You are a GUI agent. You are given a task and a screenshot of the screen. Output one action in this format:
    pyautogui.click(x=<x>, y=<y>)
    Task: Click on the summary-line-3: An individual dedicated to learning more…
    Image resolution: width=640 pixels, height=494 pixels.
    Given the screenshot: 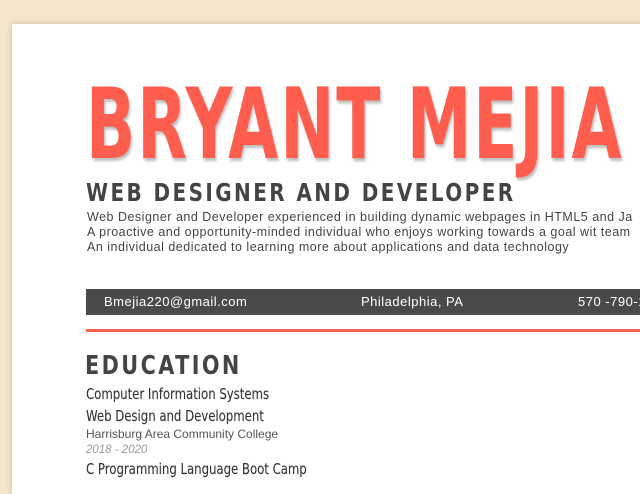 What is the action you would take?
    pyautogui.click(x=328, y=247)
    